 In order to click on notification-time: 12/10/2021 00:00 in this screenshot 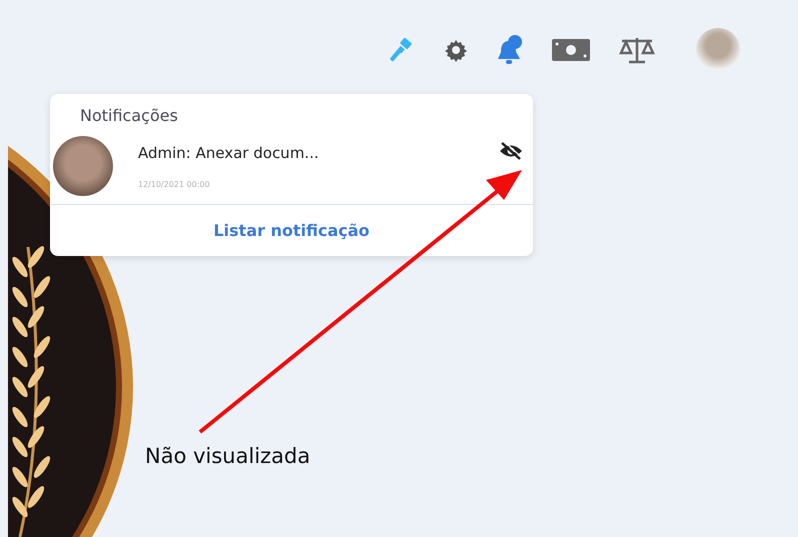, I will do `click(174, 184)`.